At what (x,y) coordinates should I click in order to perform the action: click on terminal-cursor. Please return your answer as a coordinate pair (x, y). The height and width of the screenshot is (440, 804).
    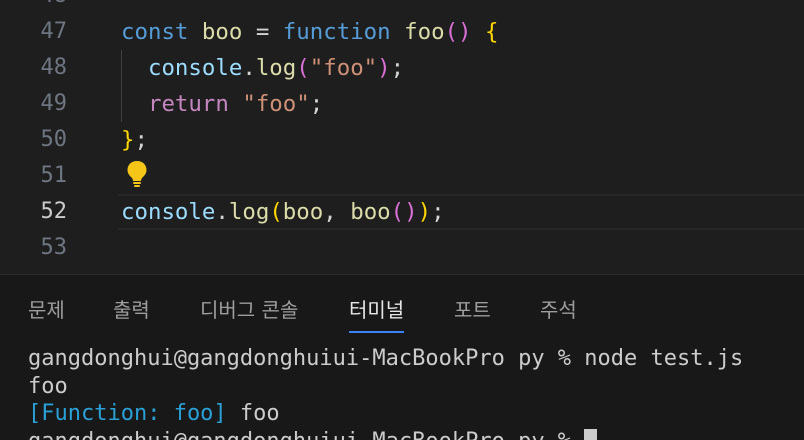
    Looking at the image, I should click on (591, 434).